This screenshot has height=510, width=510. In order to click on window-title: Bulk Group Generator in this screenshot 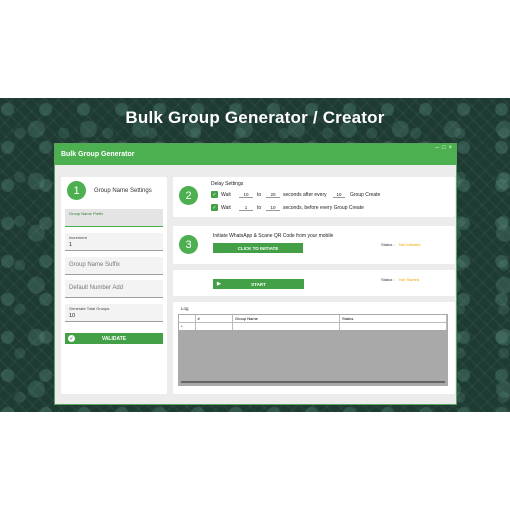, I will do `click(98, 154)`.